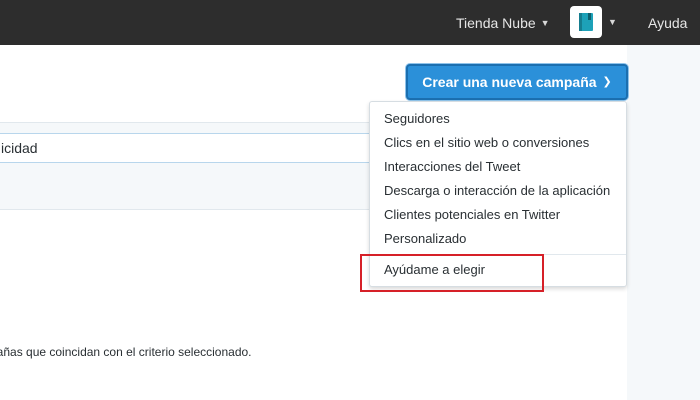 The width and height of the screenshot is (700, 400). What do you see at coordinates (496, 23) in the screenshot?
I see `account-name: Tienda Nube` at bounding box center [496, 23].